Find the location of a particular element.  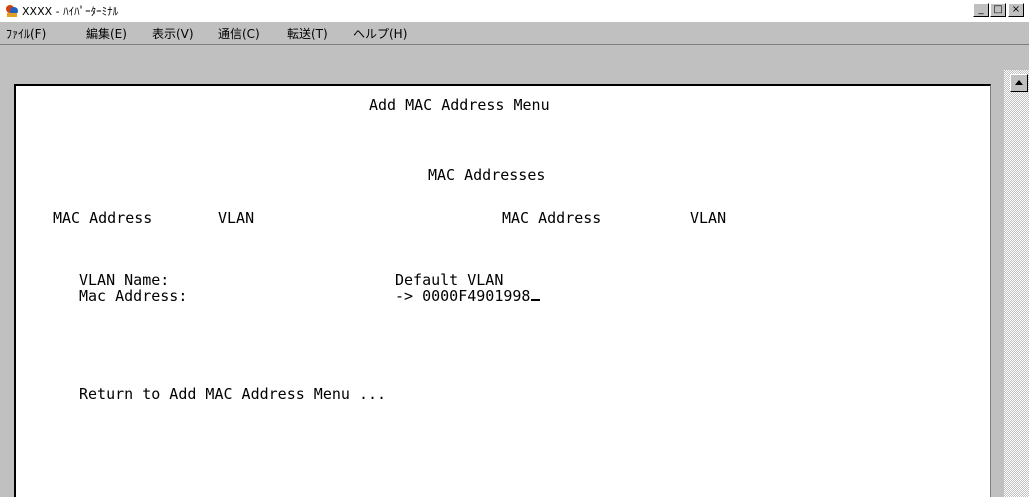

scroll-up-arrow-icon is located at coordinates (1019, 82).